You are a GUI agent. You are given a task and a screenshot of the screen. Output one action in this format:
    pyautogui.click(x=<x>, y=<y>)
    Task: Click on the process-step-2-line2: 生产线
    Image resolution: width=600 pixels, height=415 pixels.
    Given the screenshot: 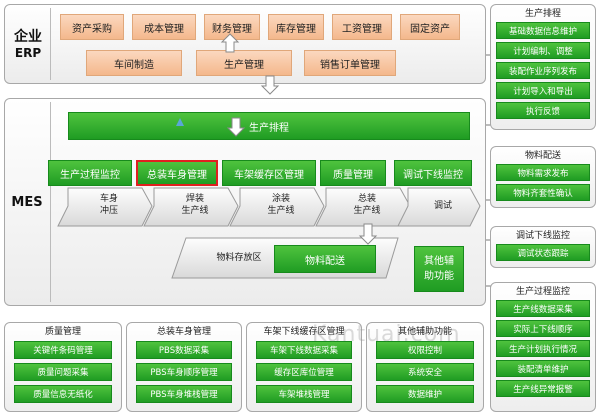 What is the action you would take?
    pyautogui.click(x=195, y=211)
    